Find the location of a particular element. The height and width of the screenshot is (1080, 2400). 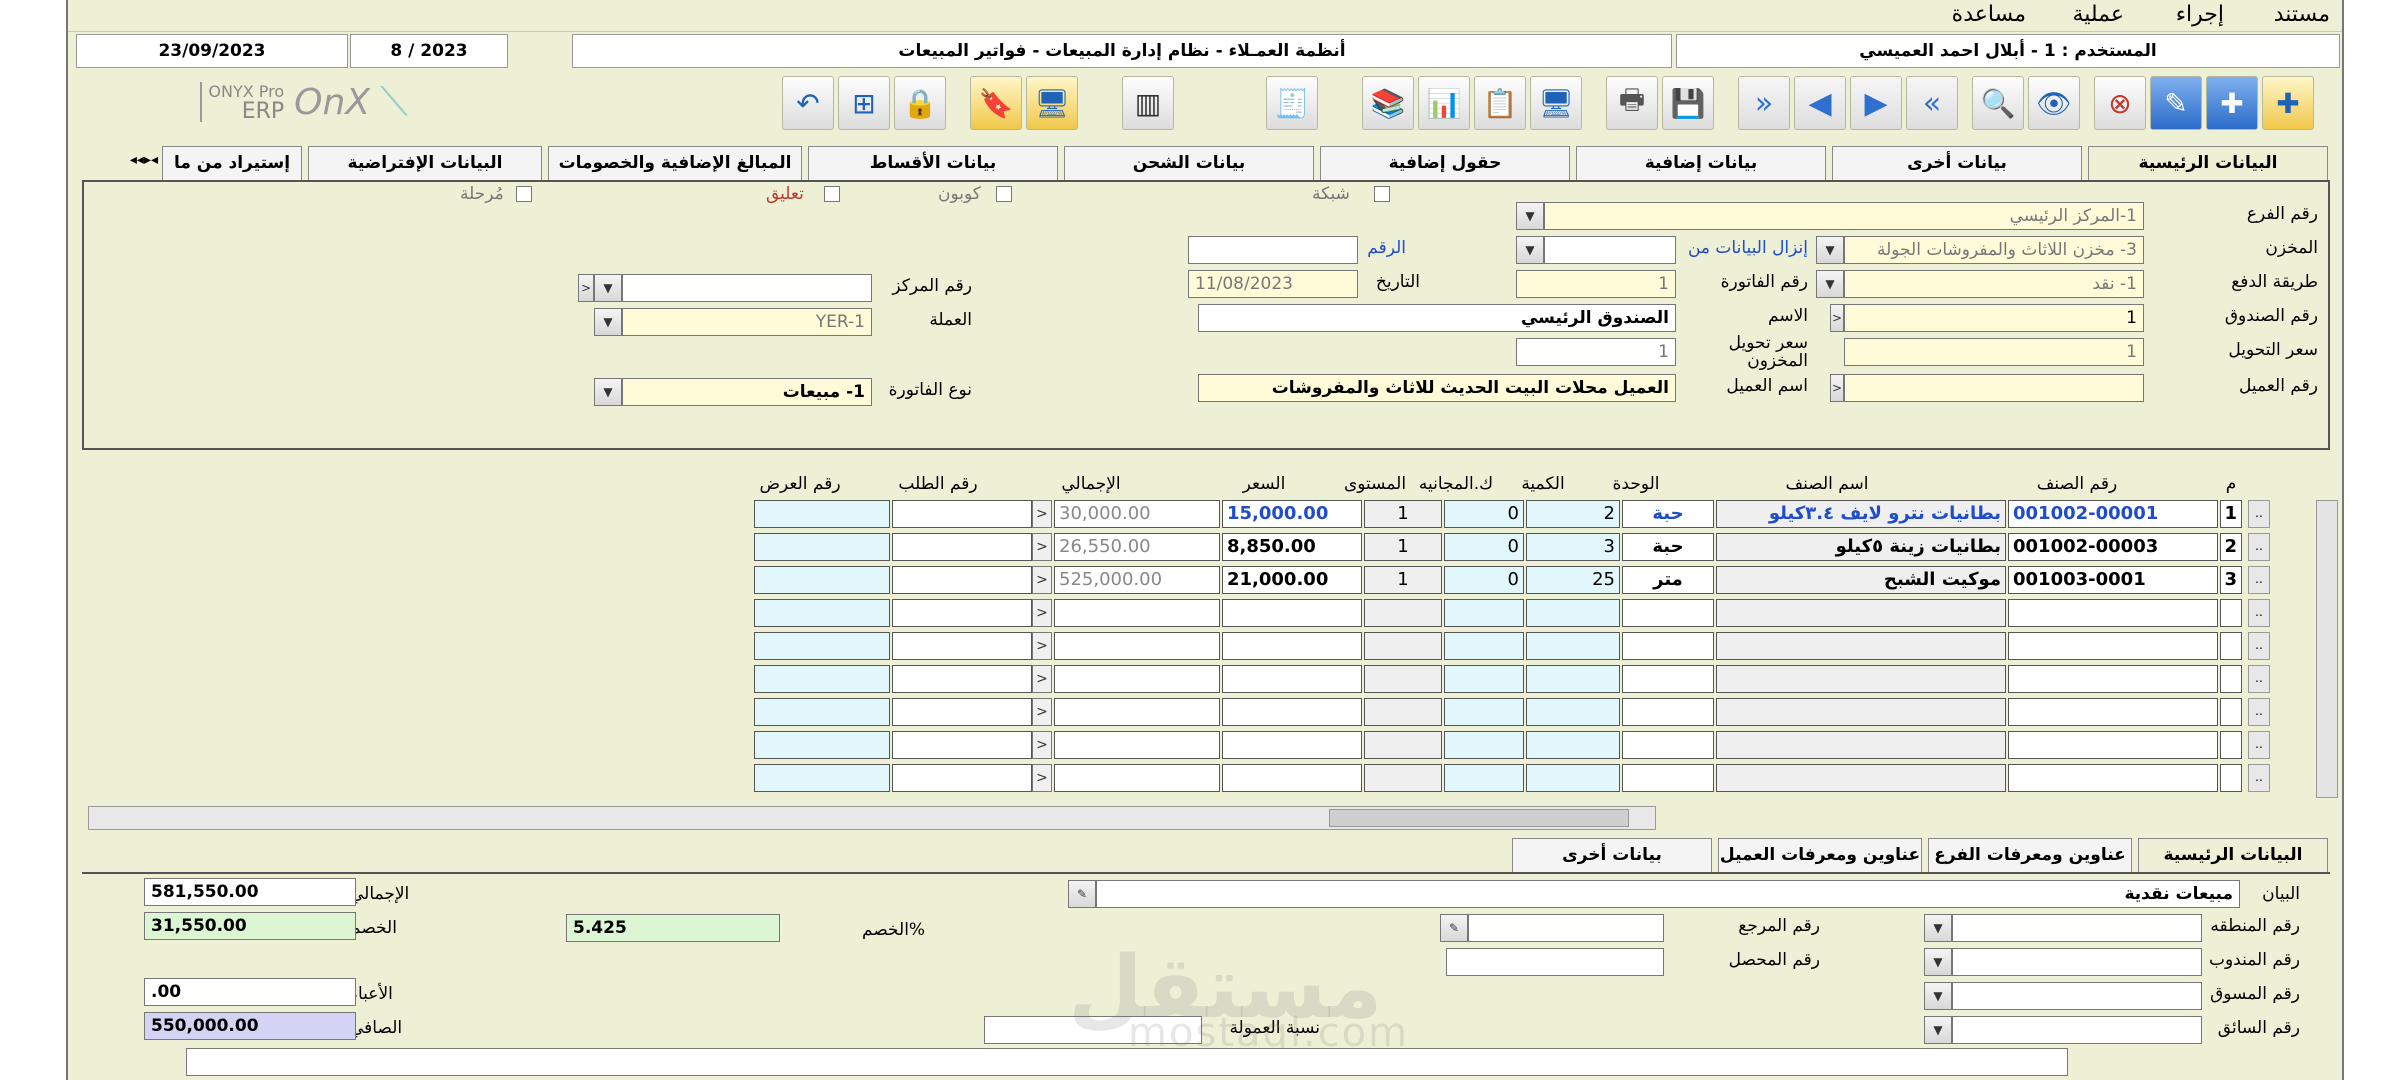

grid-cell-code: 001003-0001 is located at coordinates (2113, 580).